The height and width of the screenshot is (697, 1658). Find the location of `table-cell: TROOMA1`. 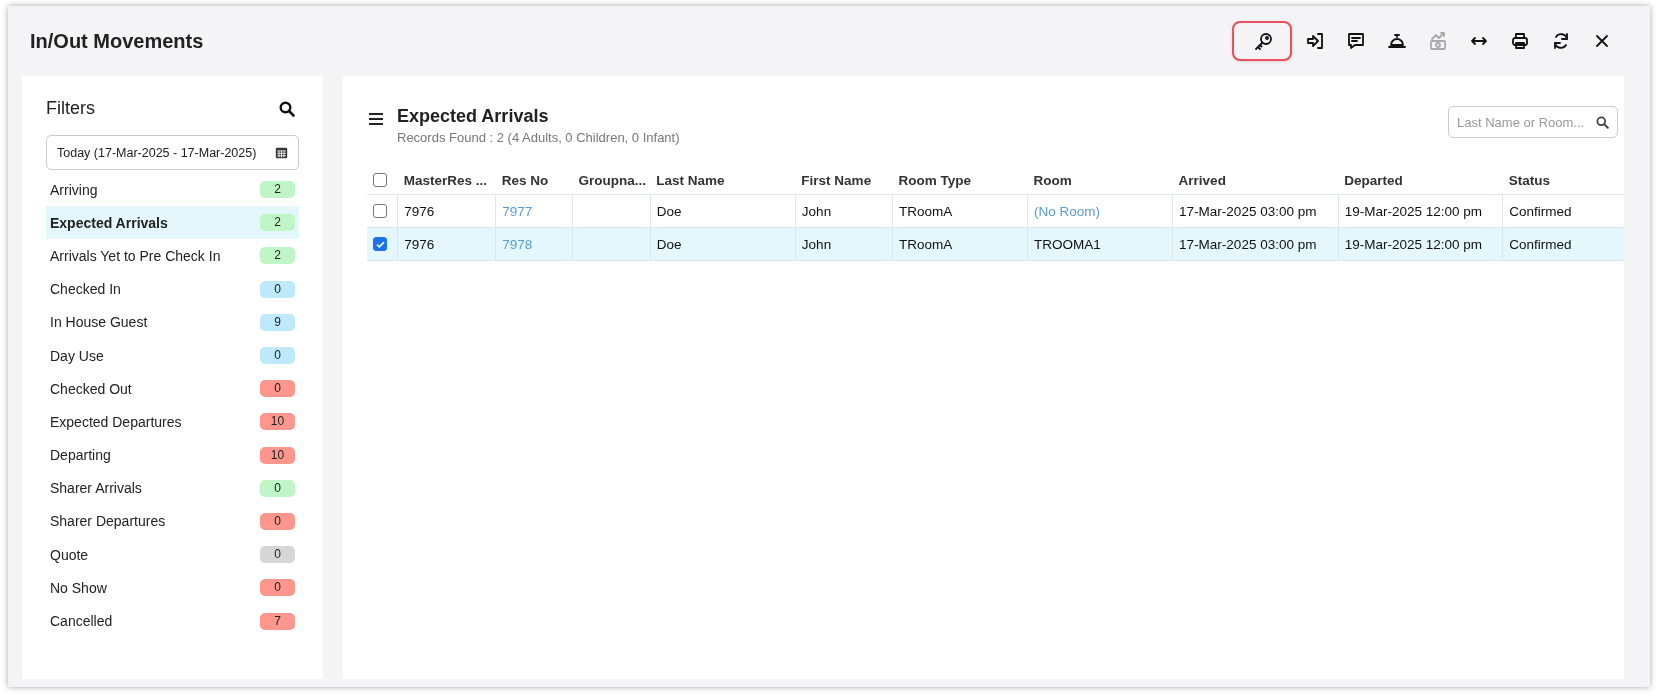

table-cell: TROOMA1 is located at coordinates (1067, 244).